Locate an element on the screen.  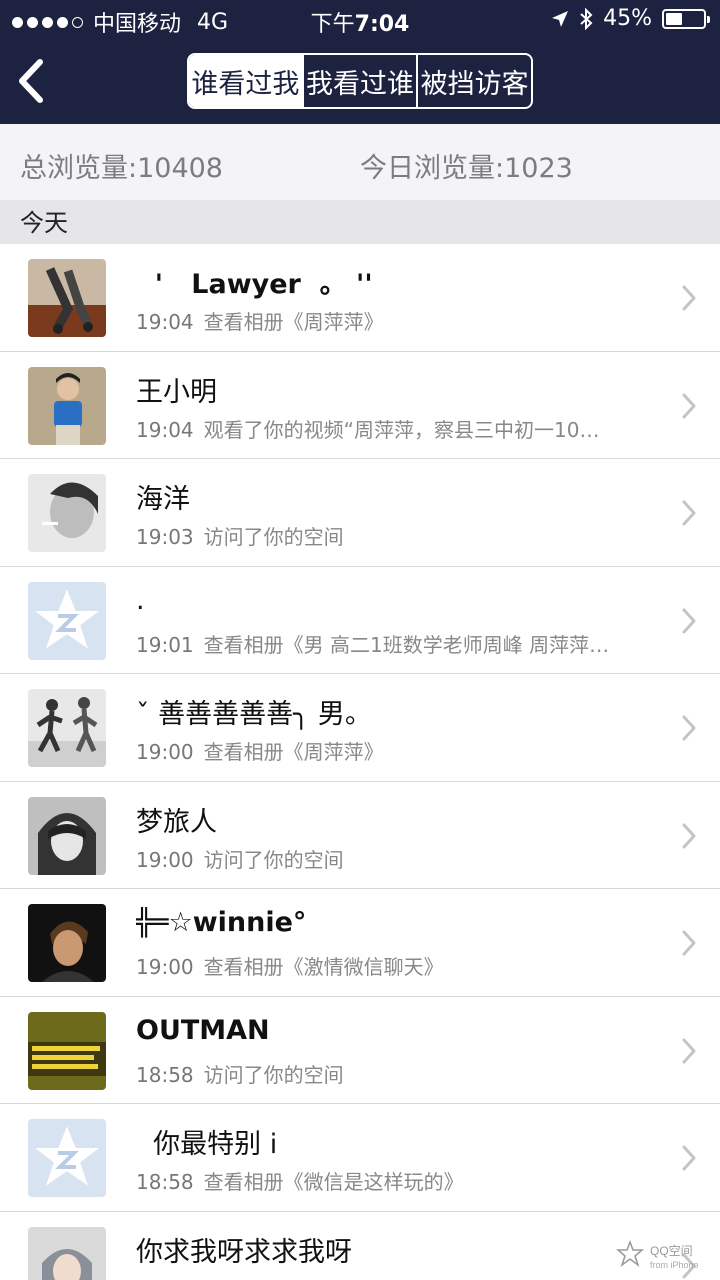
visitor-row: 海洋 19:03 访问了你的空间 is located at coordinates (360, 513).